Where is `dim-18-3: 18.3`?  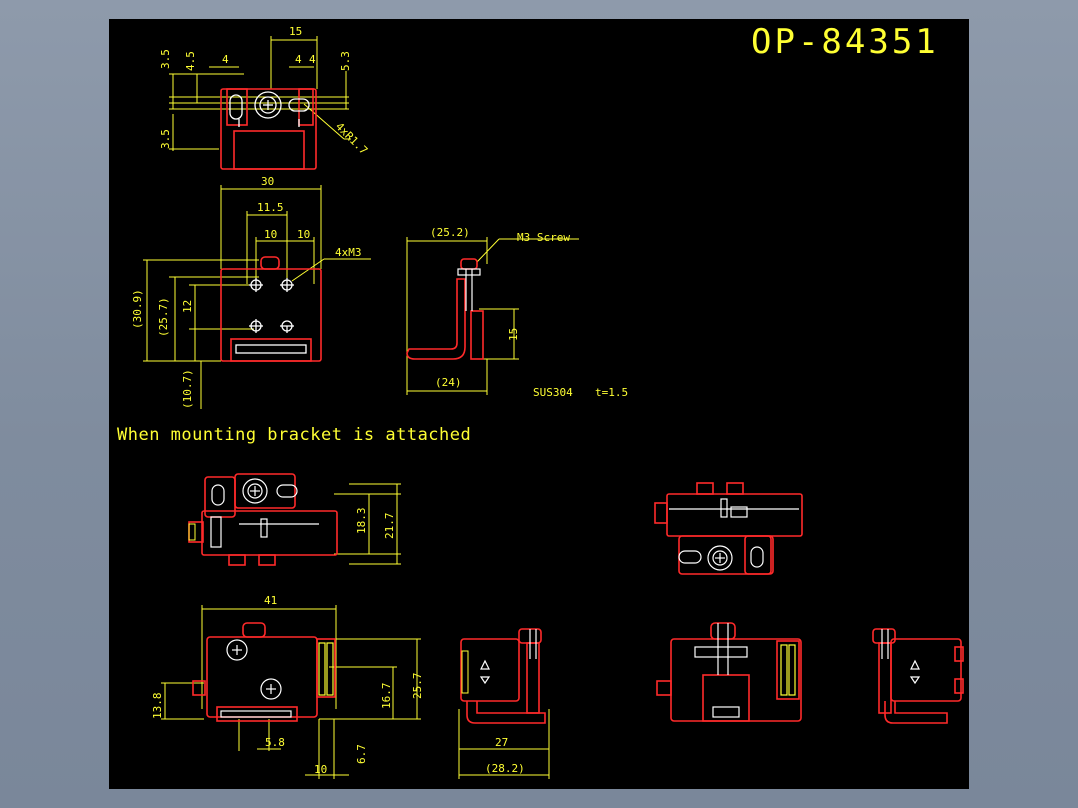
dim-18-3: 18.3 is located at coordinates (361, 521).